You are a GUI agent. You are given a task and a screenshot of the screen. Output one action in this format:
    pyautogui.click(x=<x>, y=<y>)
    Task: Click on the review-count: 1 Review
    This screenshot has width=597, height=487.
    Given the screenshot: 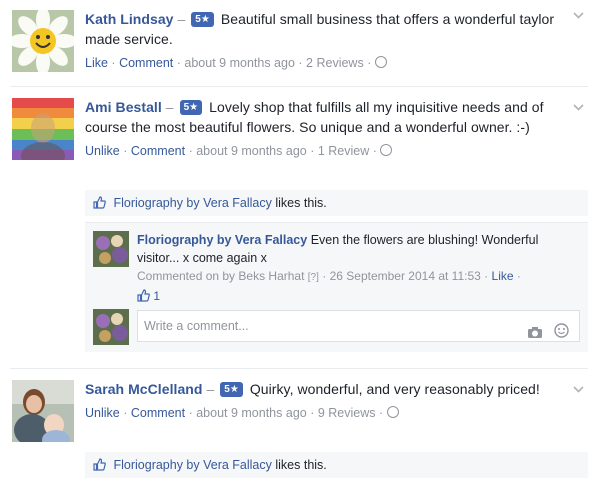 What is the action you would take?
    pyautogui.click(x=343, y=151)
    